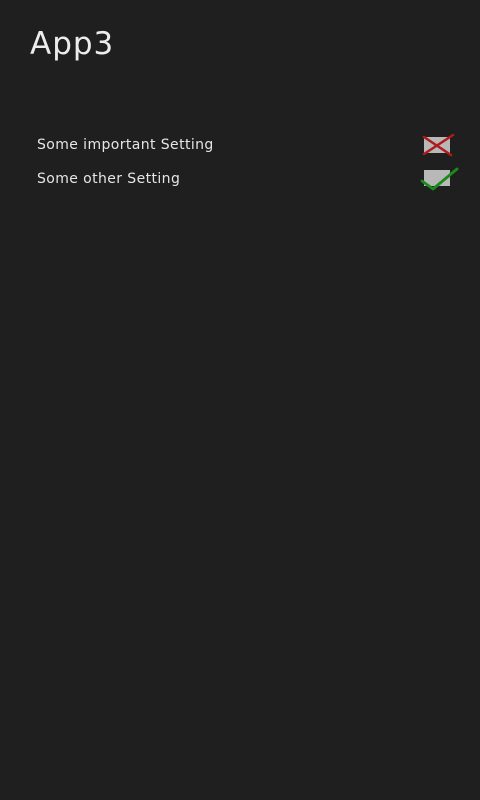  What do you see at coordinates (240, 145) in the screenshot?
I see `setting-row-important: Some important Setting` at bounding box center [240, 145].